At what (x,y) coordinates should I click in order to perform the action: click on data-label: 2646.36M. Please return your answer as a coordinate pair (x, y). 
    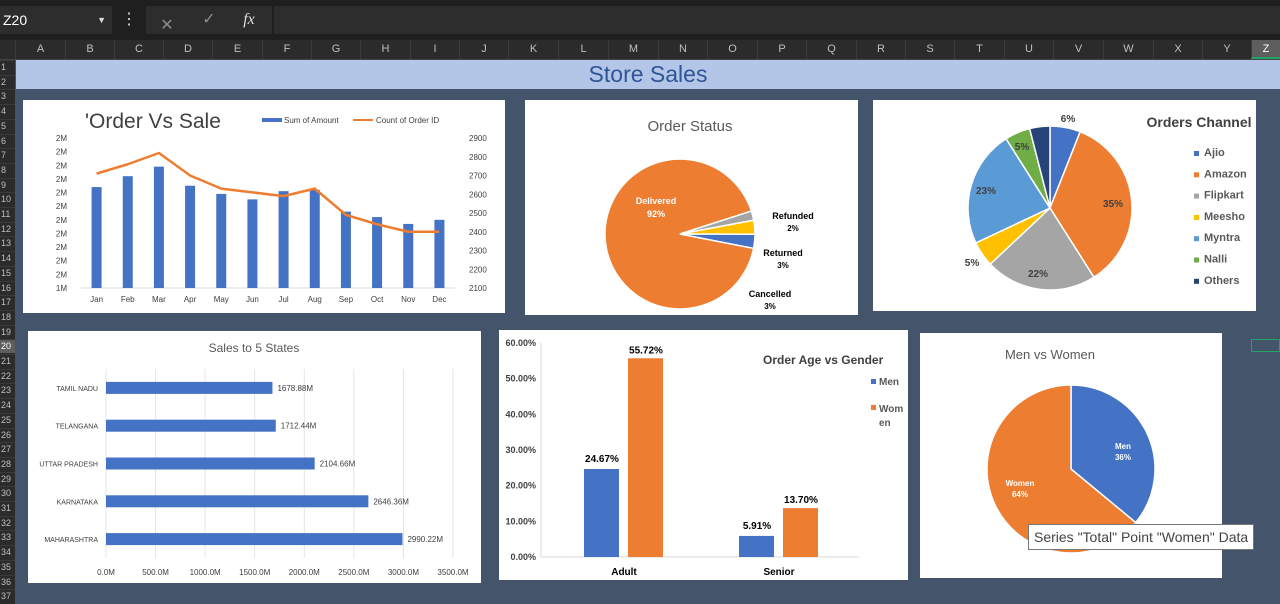
    Looking at the image, I should click on (391, 501).